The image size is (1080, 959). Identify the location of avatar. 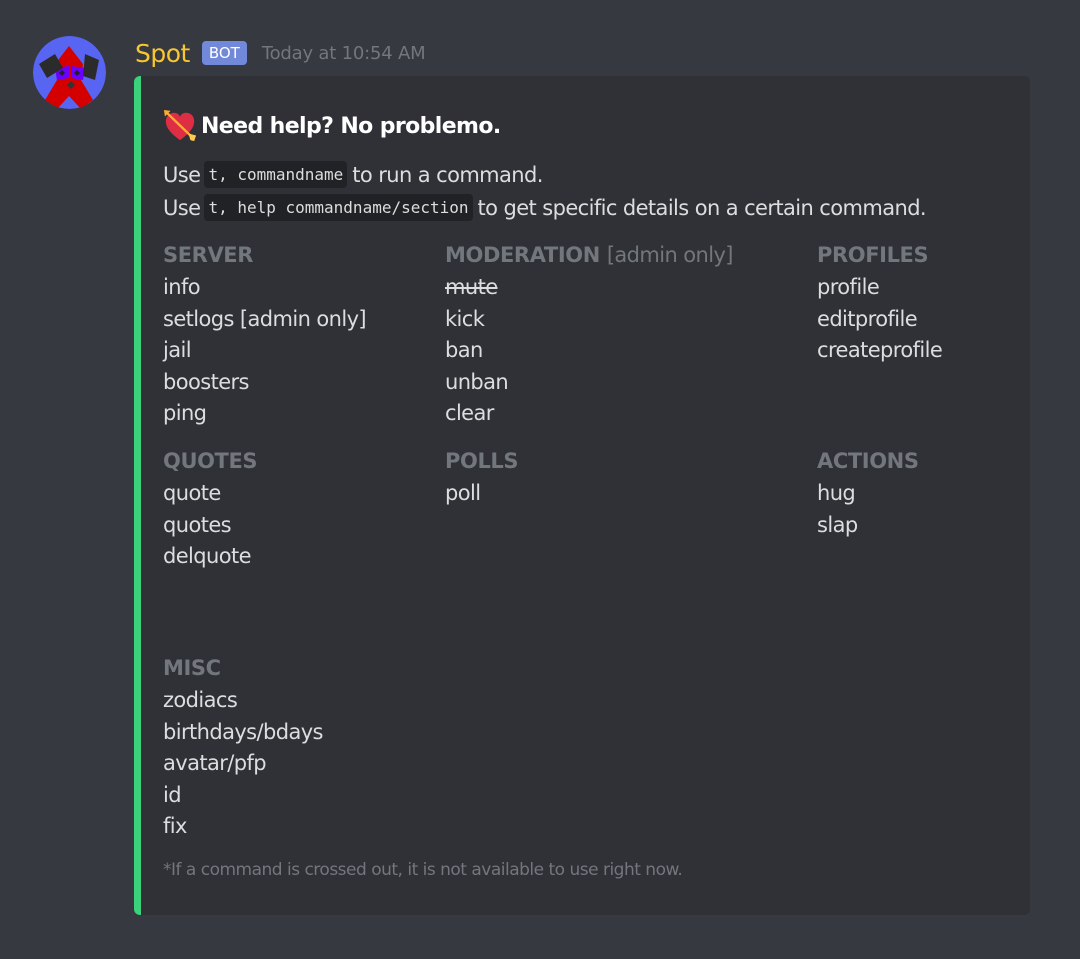
(69, 72).